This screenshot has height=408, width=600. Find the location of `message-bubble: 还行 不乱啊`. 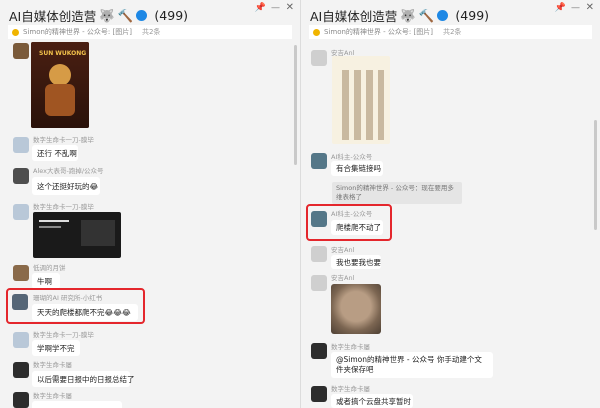

message-bubble: 还行 不乱啊 is located at coordinates (55, 153).